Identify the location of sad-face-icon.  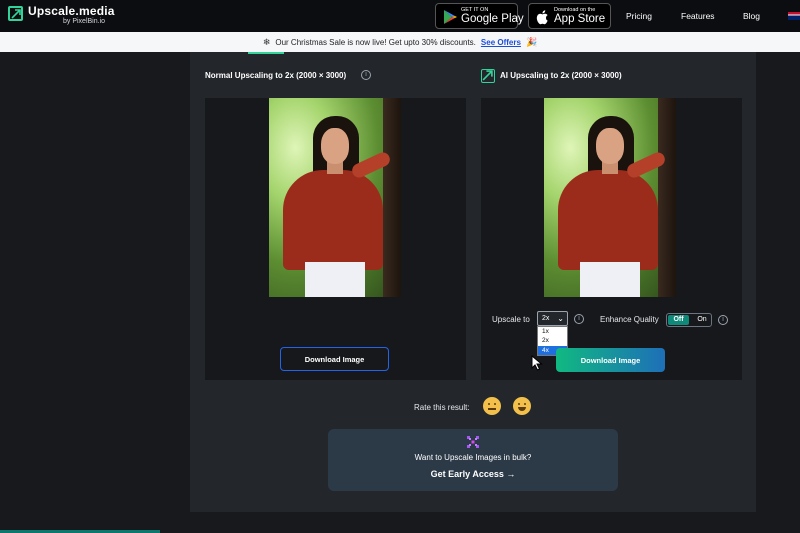
(492, 406).